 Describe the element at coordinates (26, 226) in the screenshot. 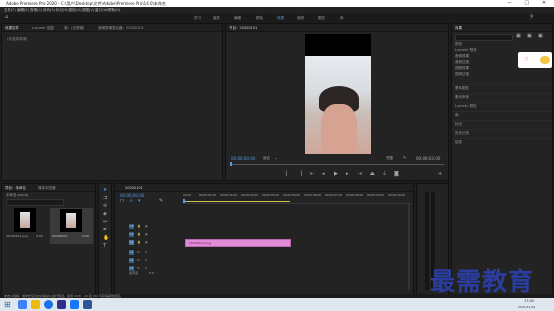

I see `project-item: 20200101.png 5;00` at that location.